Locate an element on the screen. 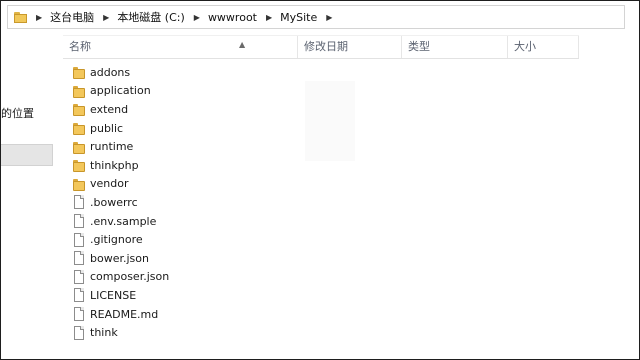 The width and height of the screenshot is (640, 360). list-item-readme: README.md is located at coordinates (193, 314).